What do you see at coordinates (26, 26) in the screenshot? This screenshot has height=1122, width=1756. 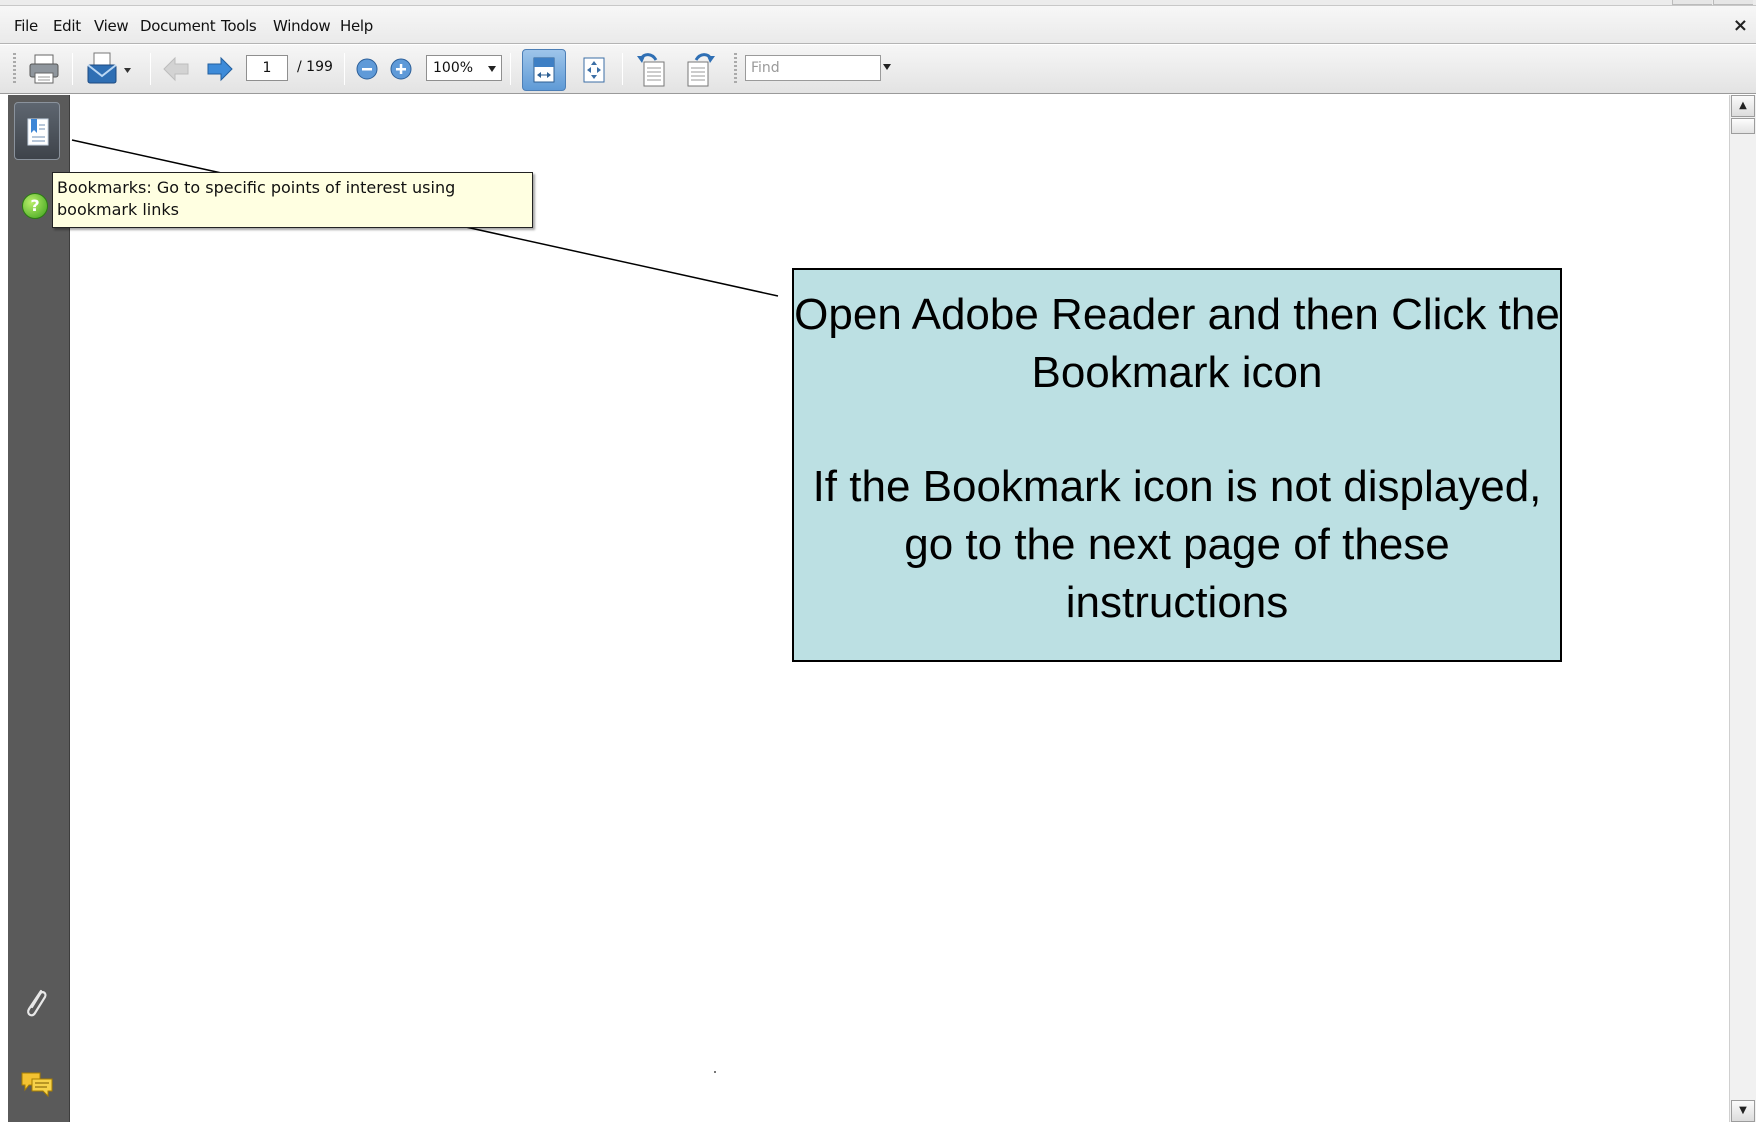 I see `menu-file: File` at bounding box center [26, 26].